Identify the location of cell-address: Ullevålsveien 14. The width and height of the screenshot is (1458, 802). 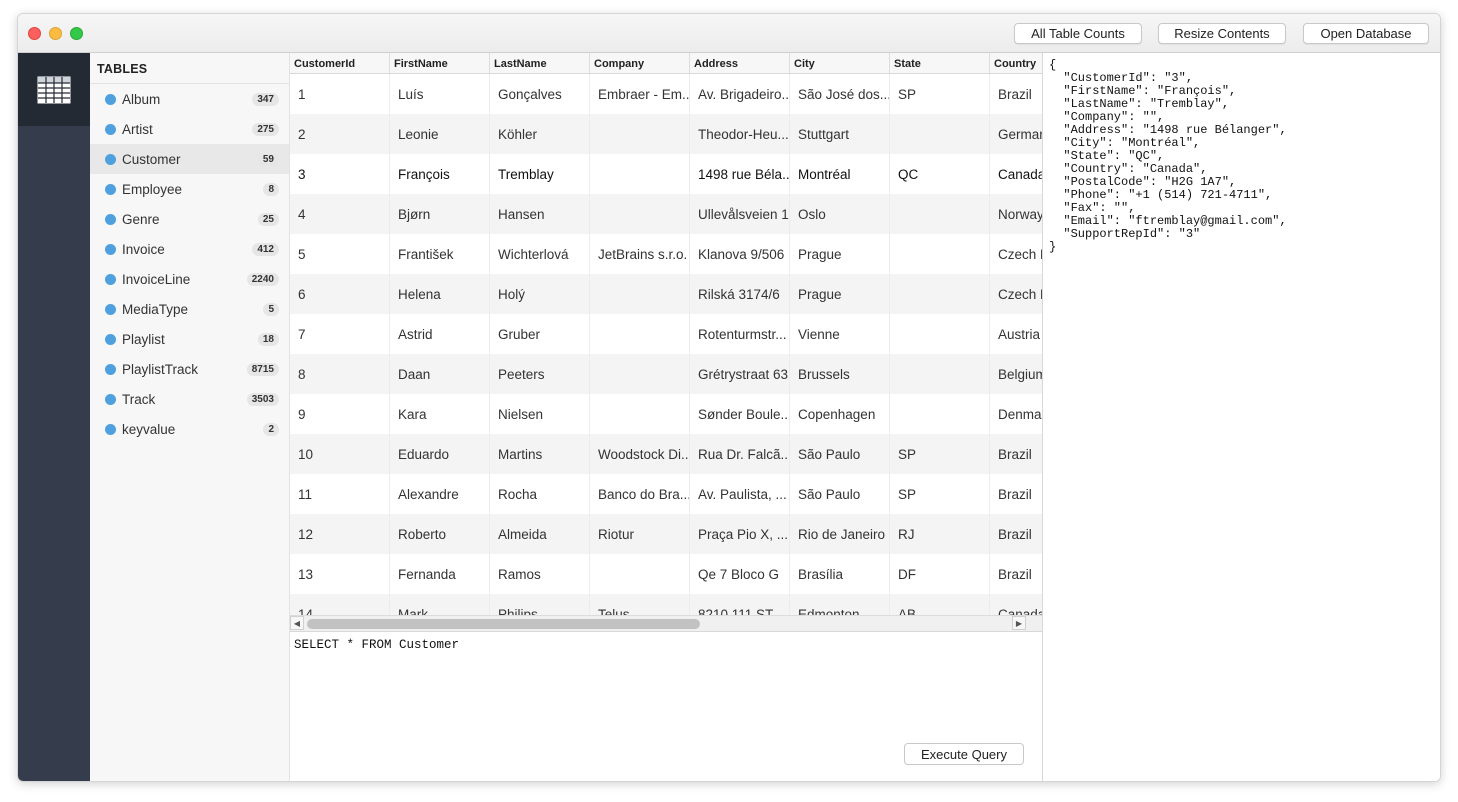
(740, 214).